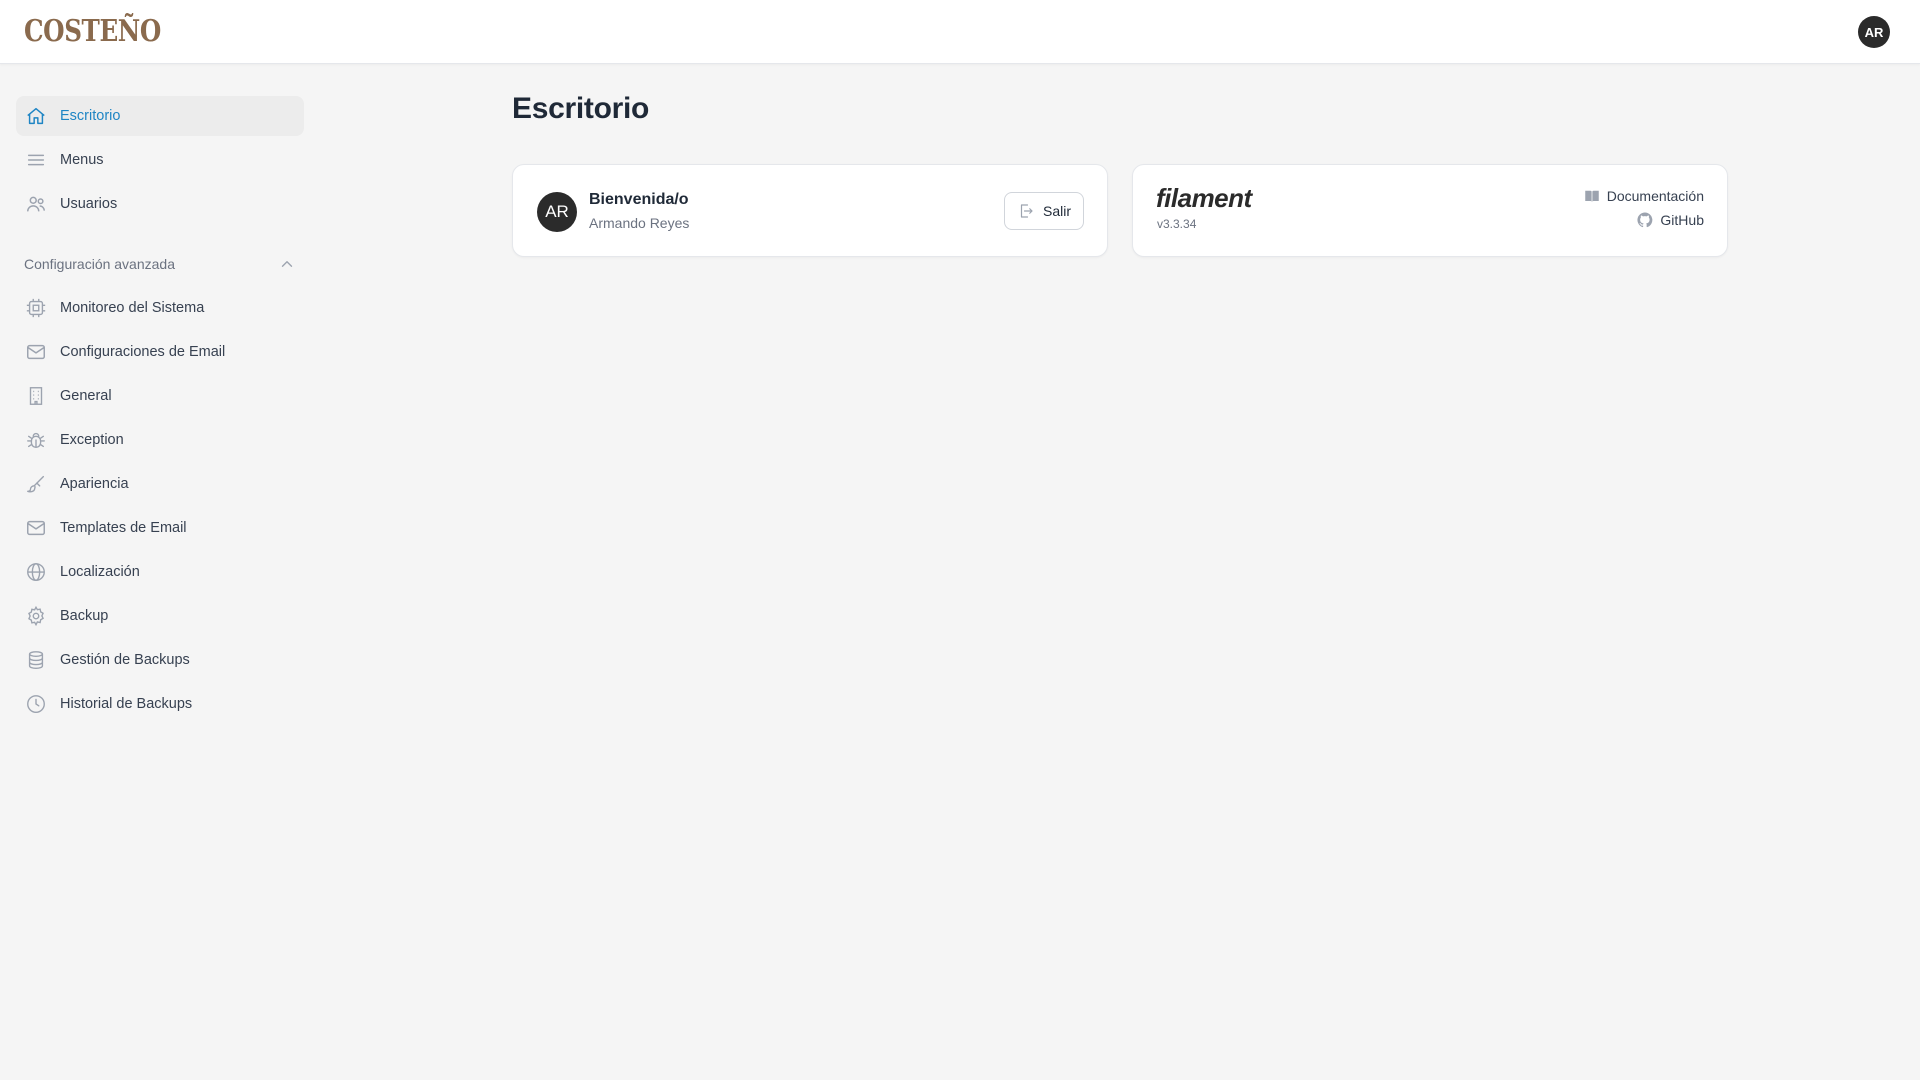 The image size is (1920, 1080). Describe the element at coordinates (1026, 211) in the screenshot. I see `logout-icon` at that location.